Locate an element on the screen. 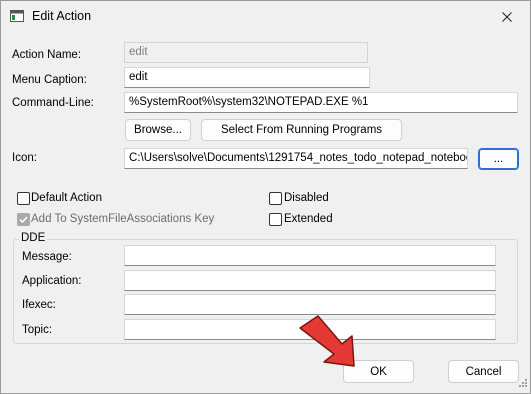 This screenshot has height=394, width=531. command-line-label: Command-Line: is located at coordinates (53, 103).